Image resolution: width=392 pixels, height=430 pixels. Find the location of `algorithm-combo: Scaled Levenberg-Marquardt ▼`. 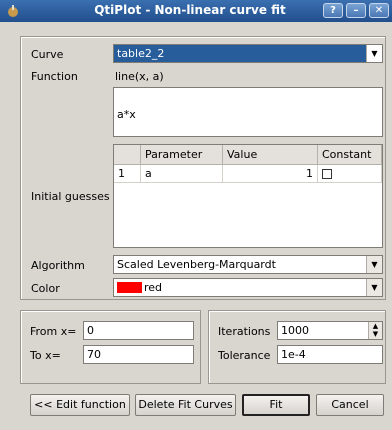

algorithm-combo: Scaled Levenberg-Marquardt ▼ is located at coordinates (248, 264).